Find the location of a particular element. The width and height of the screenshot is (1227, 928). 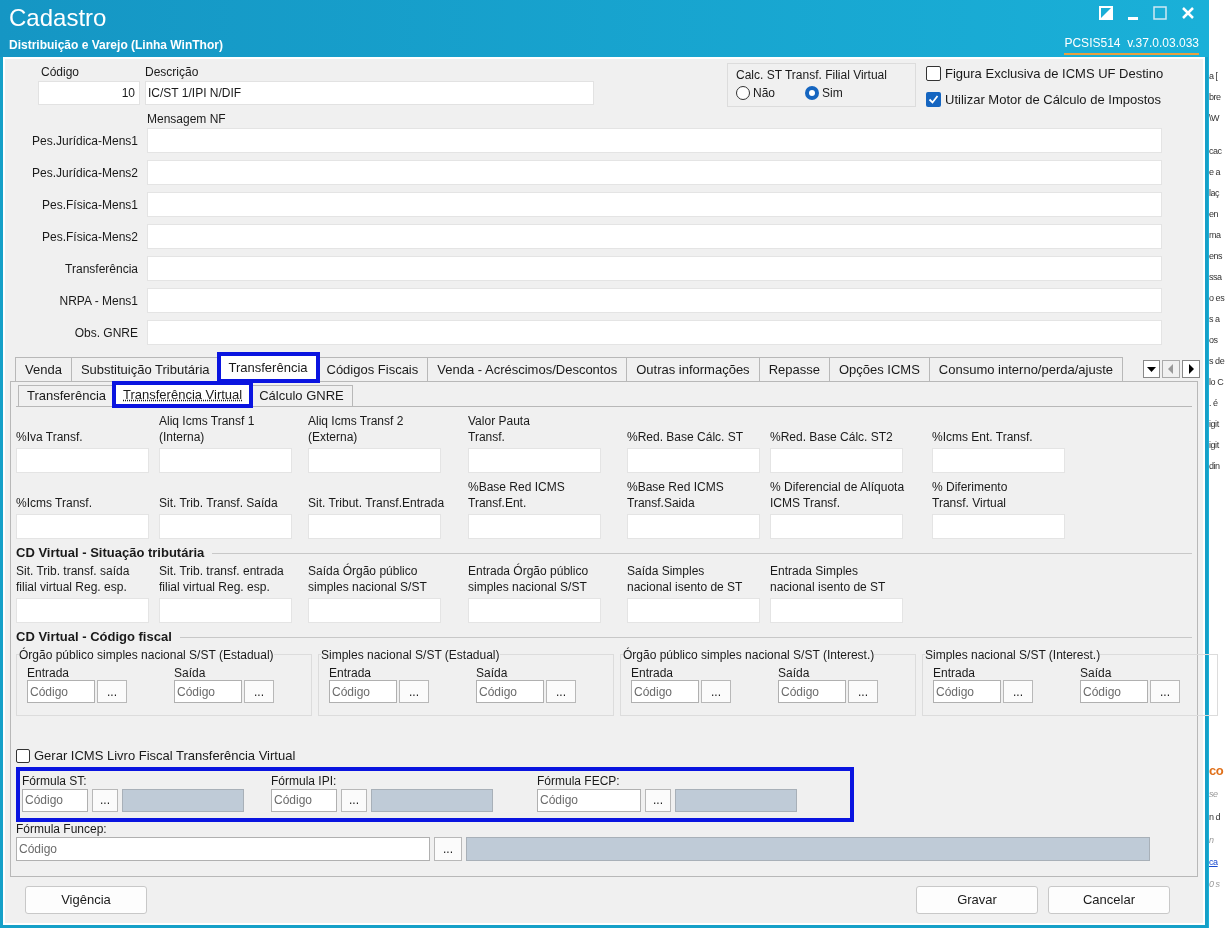

field-label: %Icms Transf. is located at coordinates (54, 503).